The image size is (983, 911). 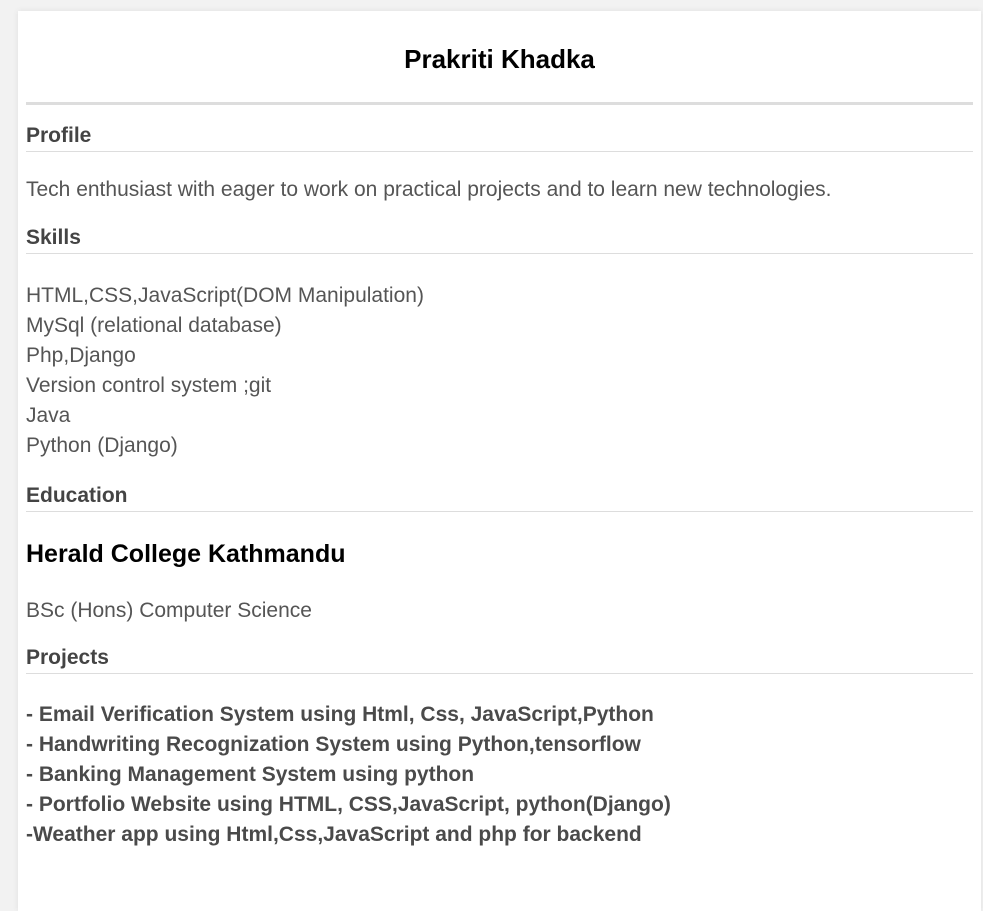 I want to click on skills-heading: Skills, so click(x=499, y=240).